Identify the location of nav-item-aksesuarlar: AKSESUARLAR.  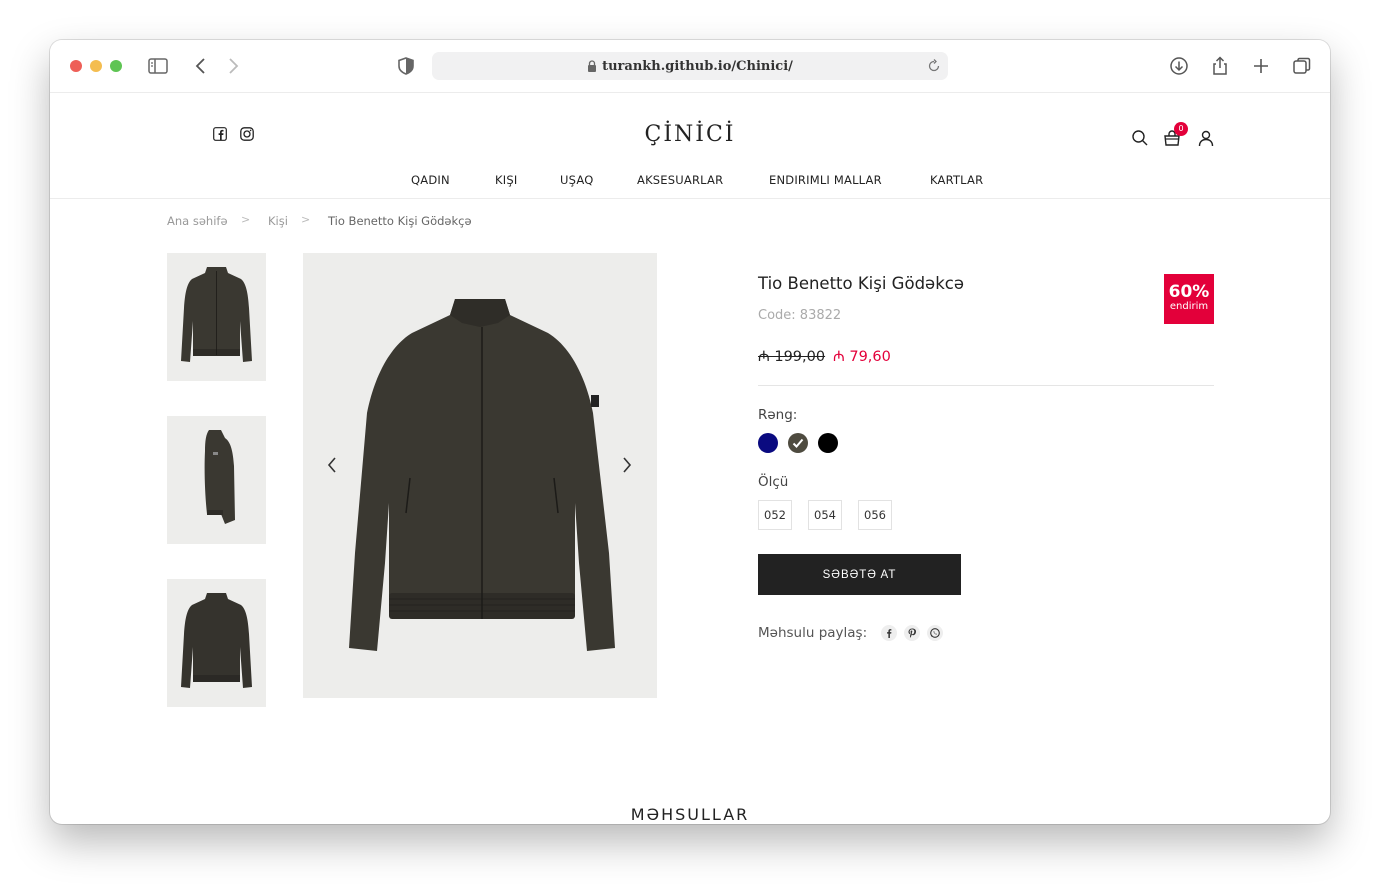
(680, 180).